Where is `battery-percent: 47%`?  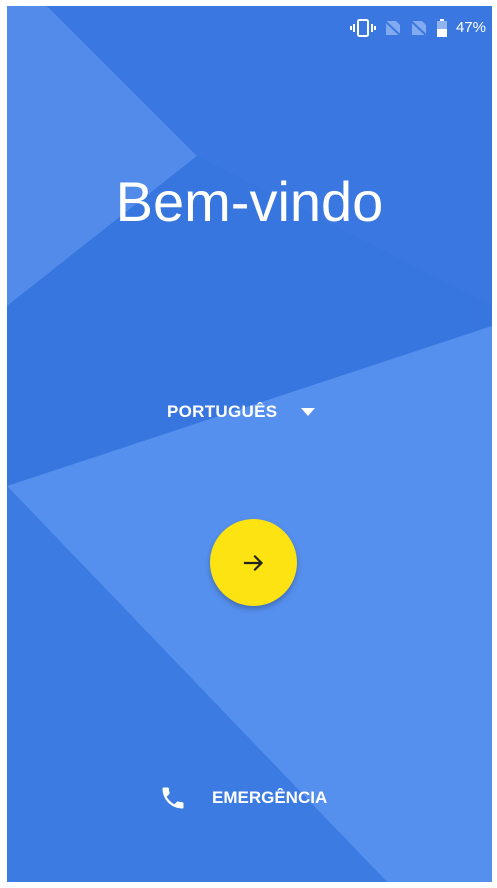
battery-percent: 47% is located at coordinates (470, 27).